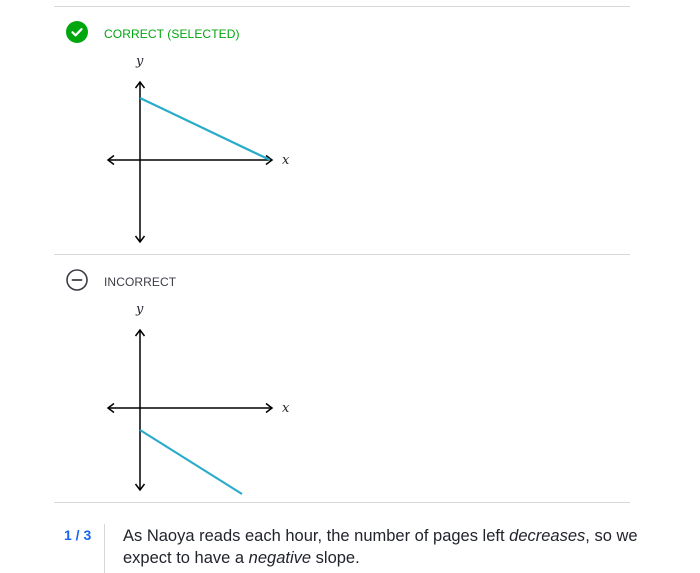  What do you see at coordinates (77, 280) in the screenshot?
I see `minus-circle-icon` at bounding box center [77, 280].